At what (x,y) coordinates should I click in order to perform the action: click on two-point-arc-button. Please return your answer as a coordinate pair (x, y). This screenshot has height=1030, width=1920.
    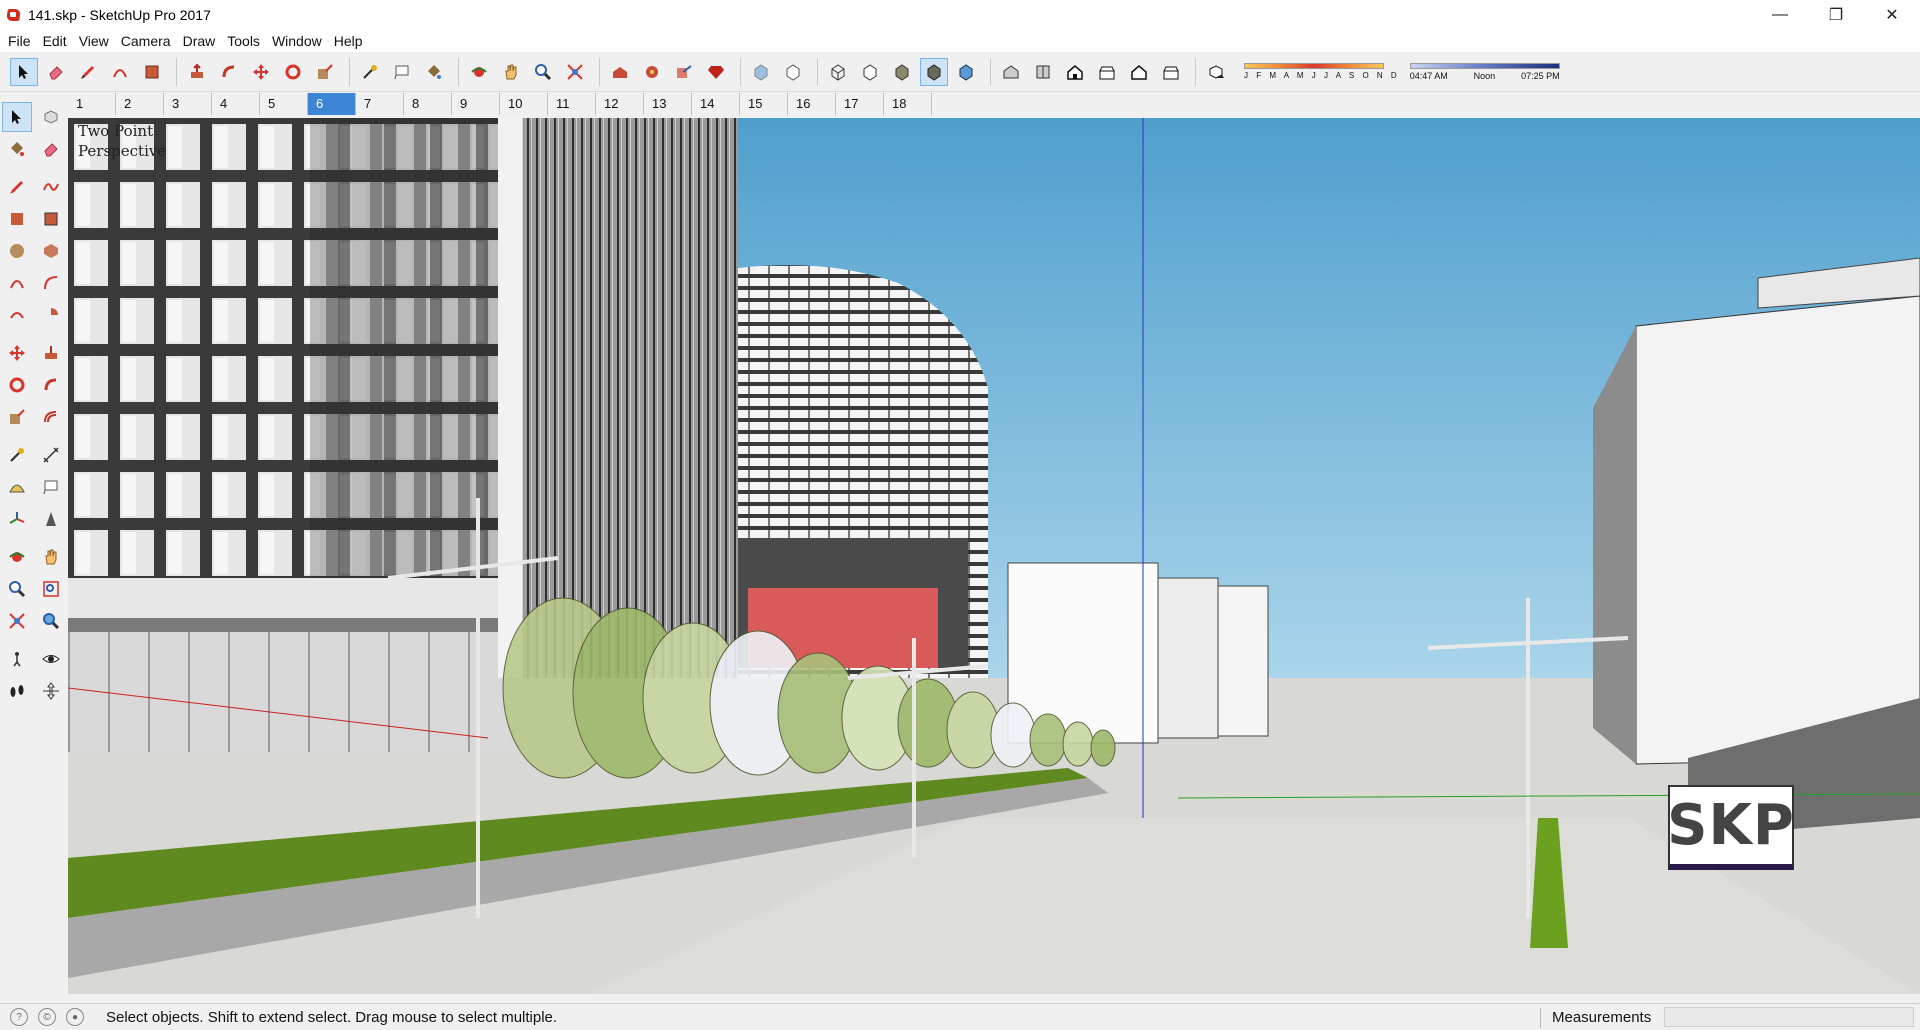
    Looking at the image, I should click on (51, 283).